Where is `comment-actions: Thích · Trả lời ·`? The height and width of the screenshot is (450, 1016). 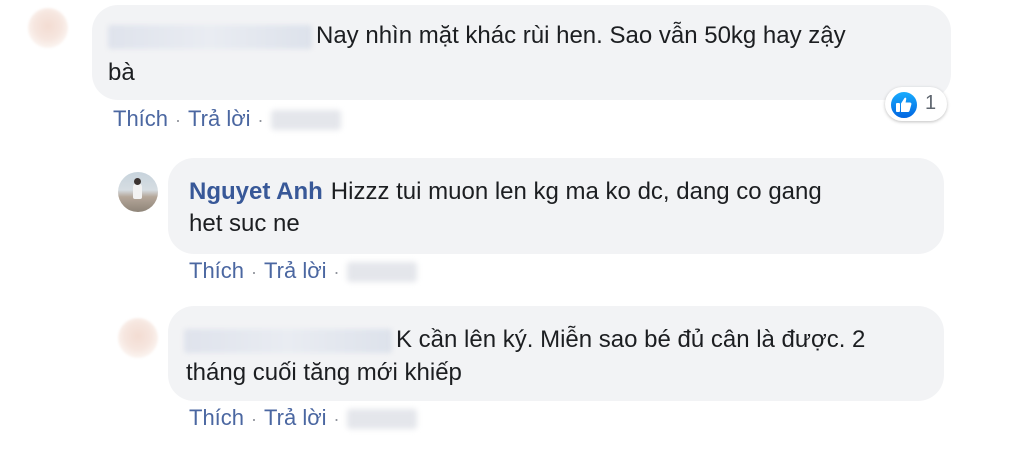
comment-actions: Thích · Trả lời · is located at coordinates (227, 119).